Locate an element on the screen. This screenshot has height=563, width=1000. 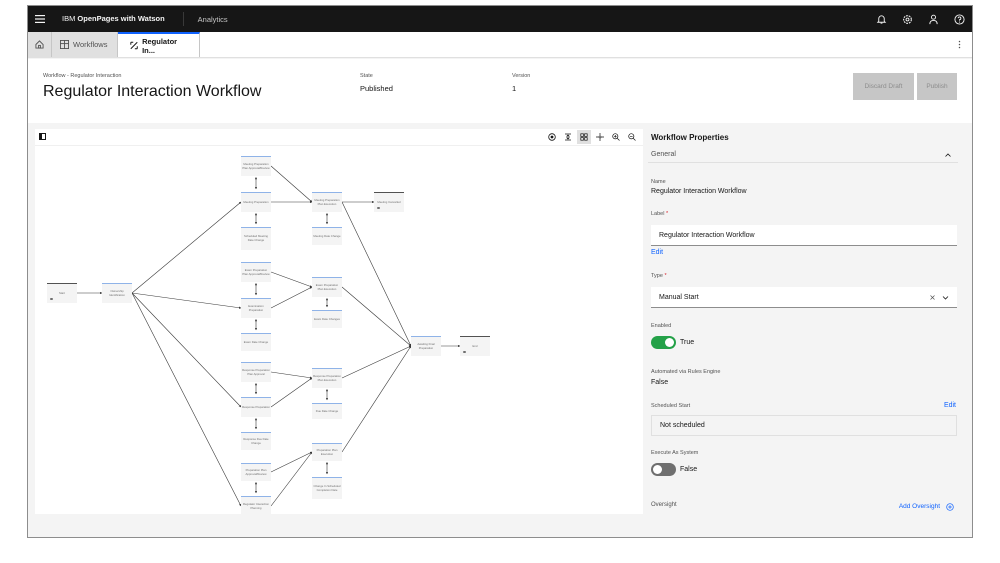
home-icon is located at coordinates (39, 44).